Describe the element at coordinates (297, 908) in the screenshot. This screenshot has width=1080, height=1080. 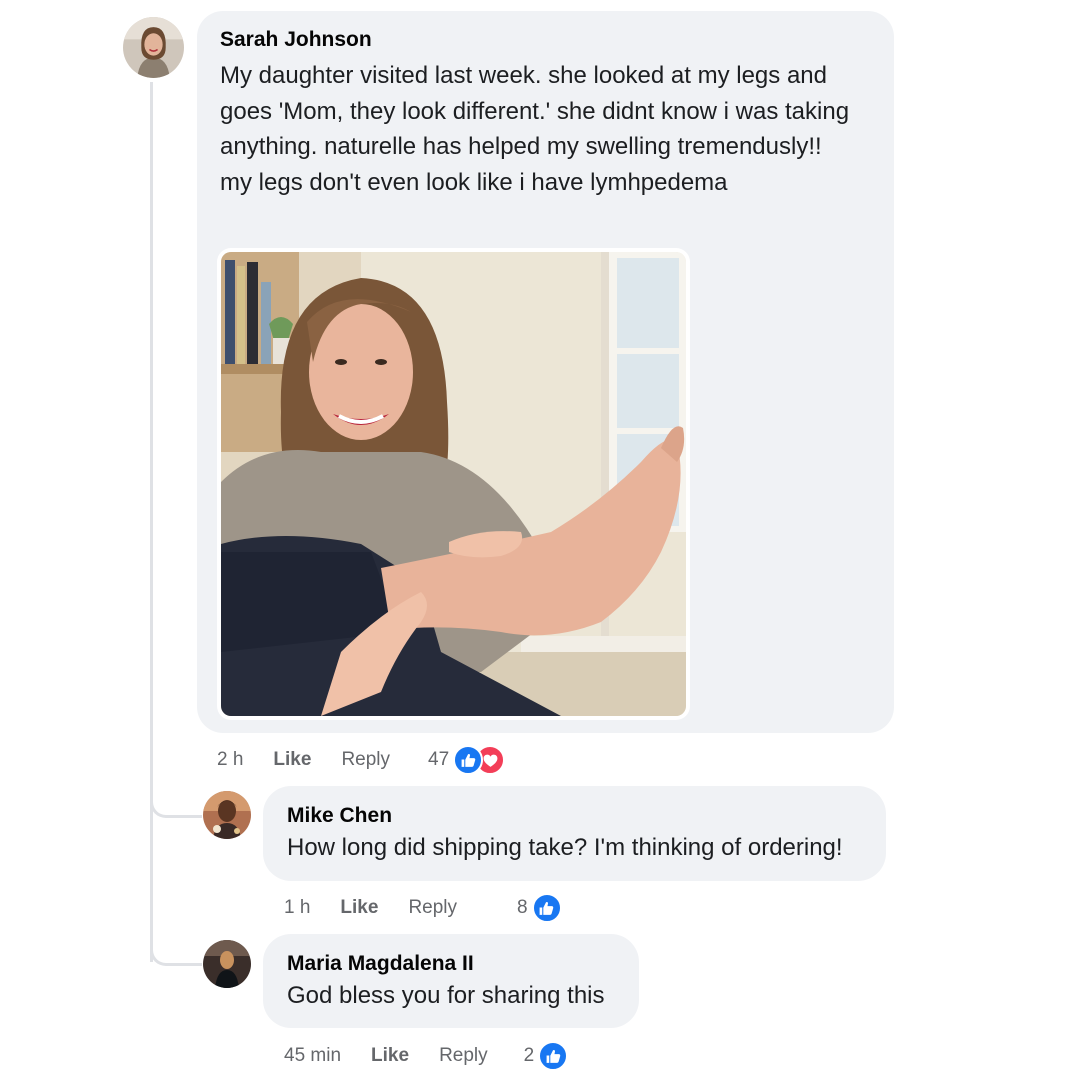
I see `reply-timestamp: 1 h` at that location.